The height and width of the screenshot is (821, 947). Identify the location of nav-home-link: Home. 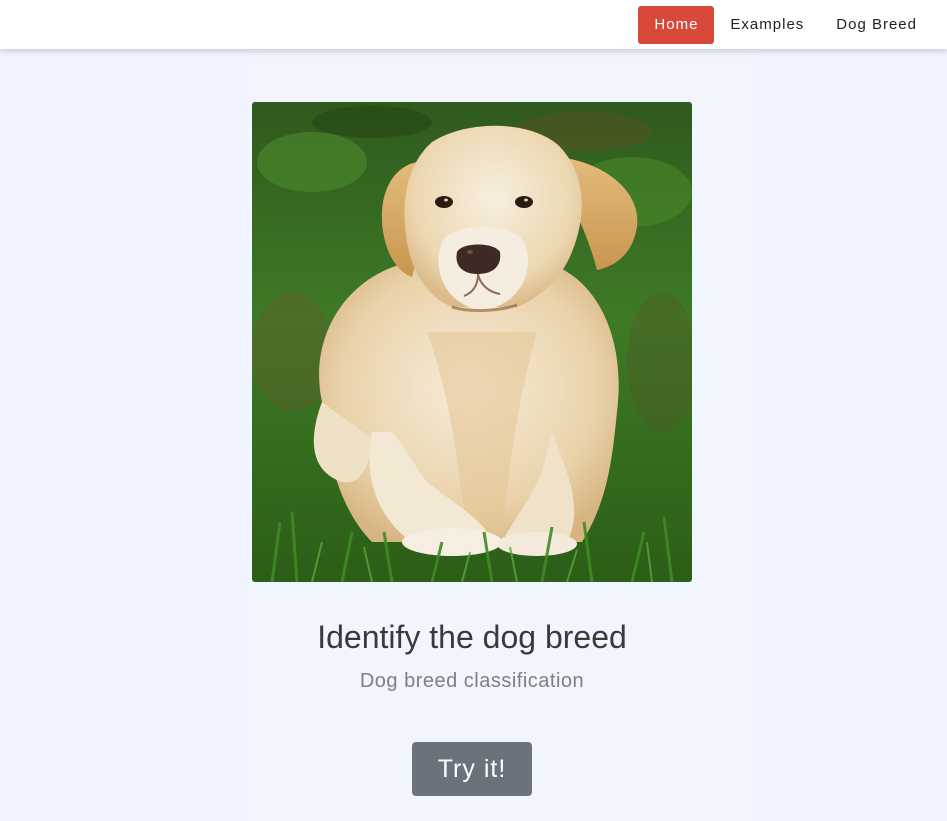
(676, 25).